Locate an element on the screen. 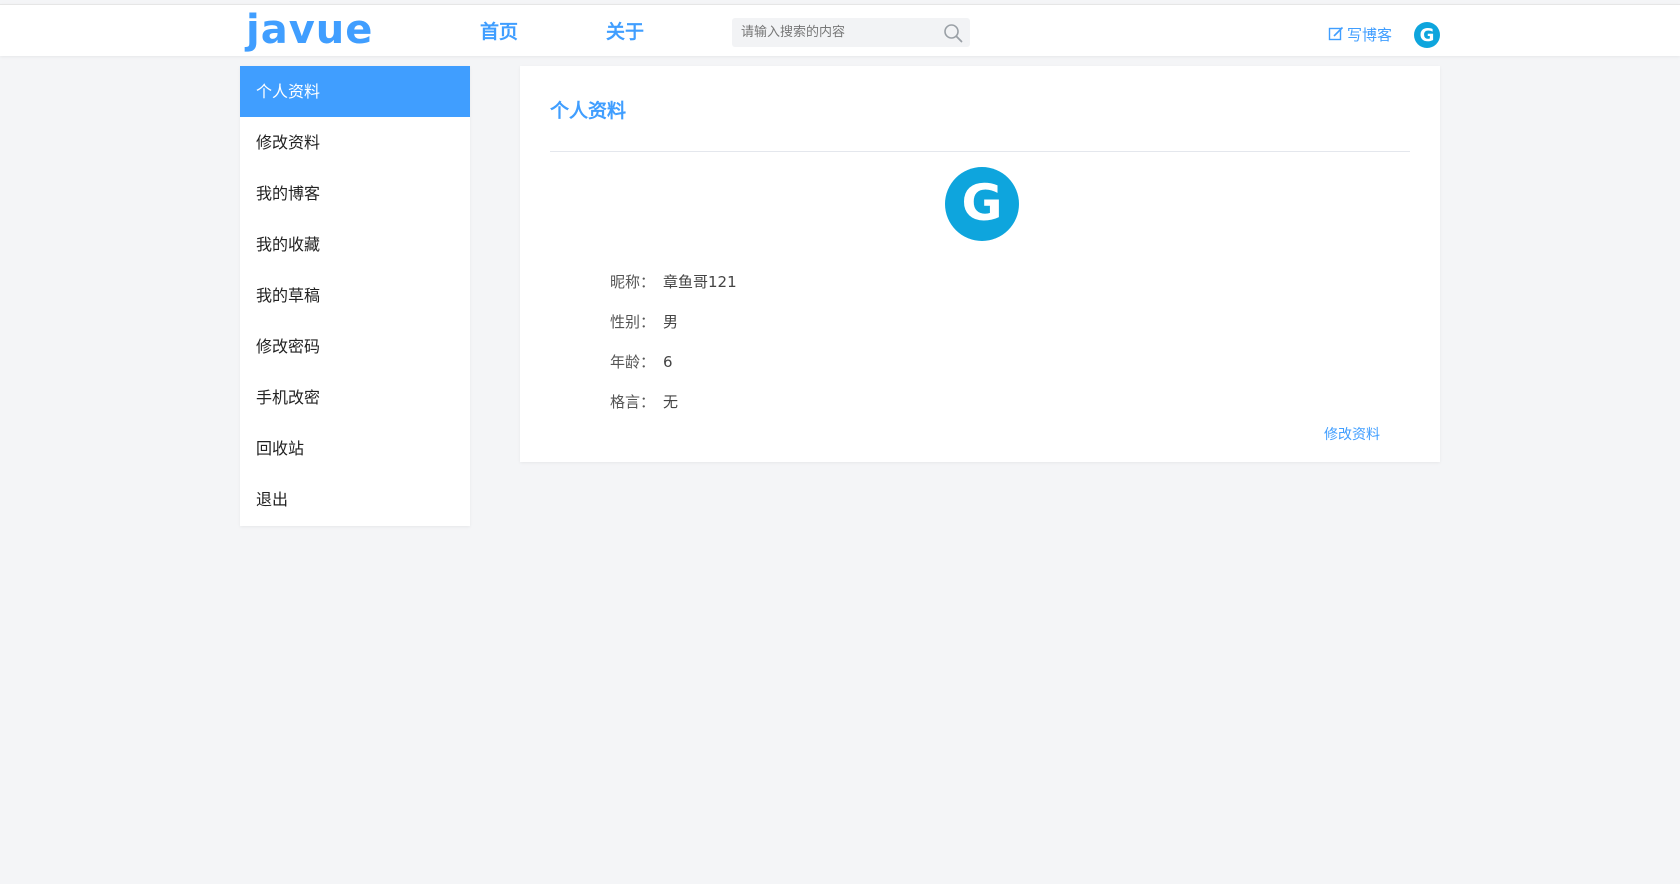 This screenshot has width=1680, height=884. sidebar-item-logout: 退出 is located at coordinates (355, 499).